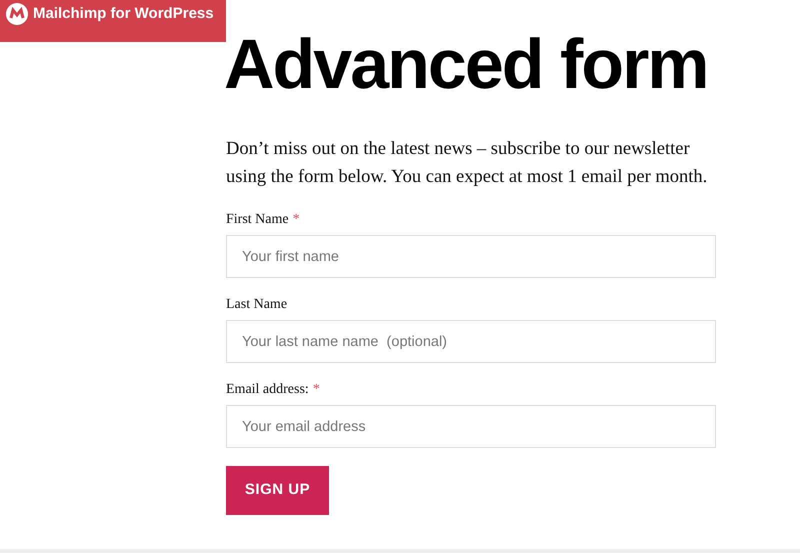 The height and width of the screenshot is (553, 800). Describe the element at coordinates (466, 64) in the screenshot. I see `page-heading: Advanced form` at that location.